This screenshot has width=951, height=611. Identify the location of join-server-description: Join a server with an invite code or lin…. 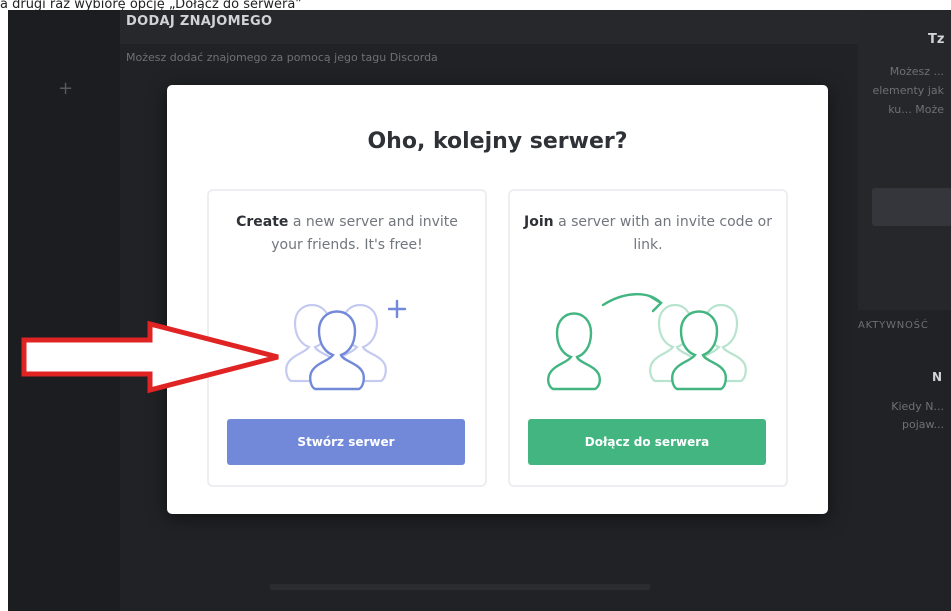
(648, 234).